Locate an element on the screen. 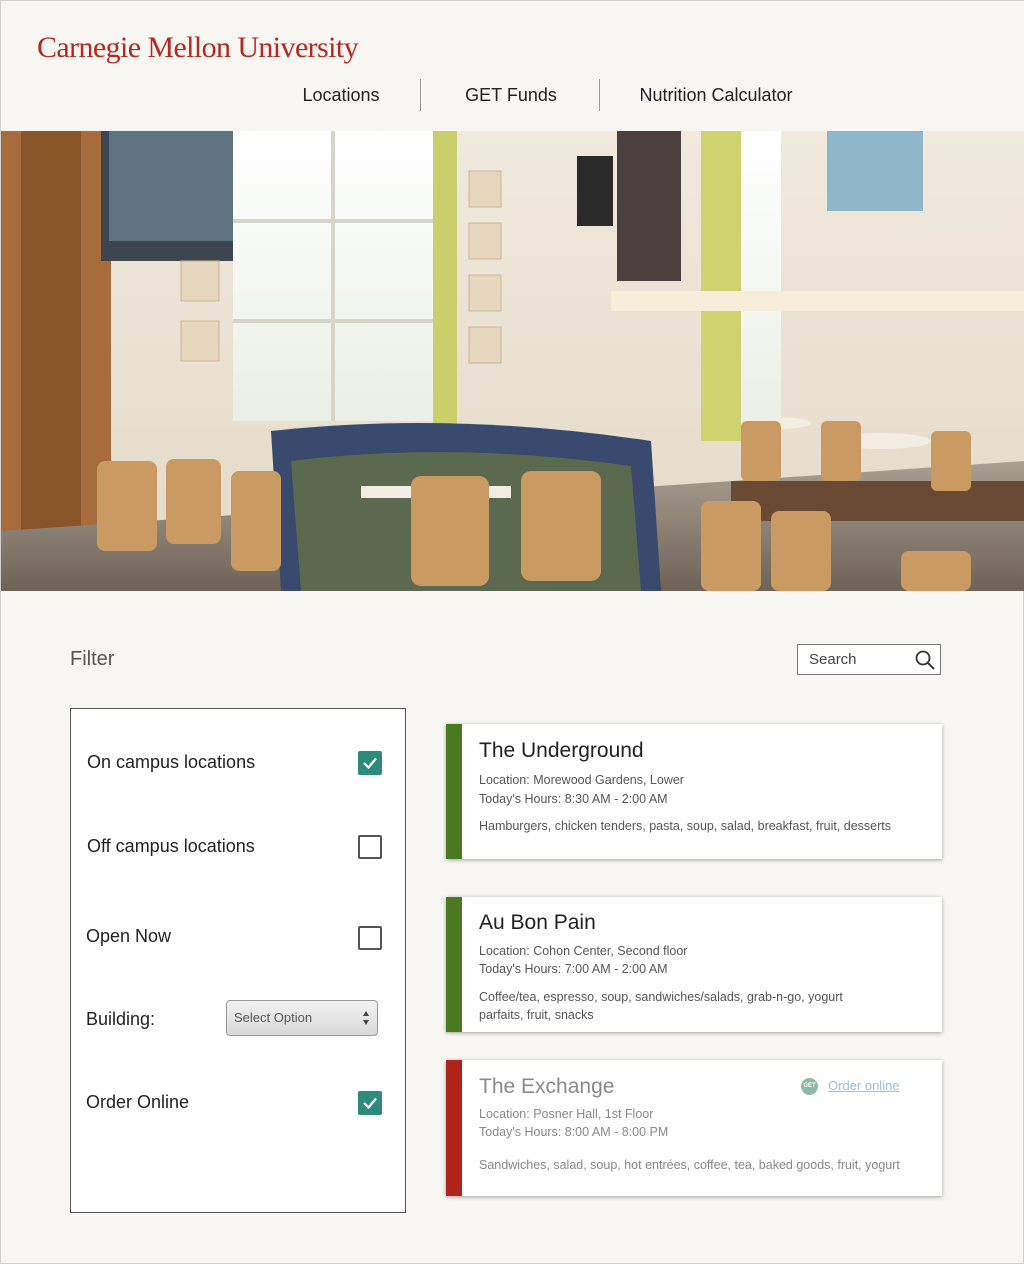 Image resolution: width=1024 pixels, height=1264 pixels. checkbox-off-campus is located at coordinates (370, 847).